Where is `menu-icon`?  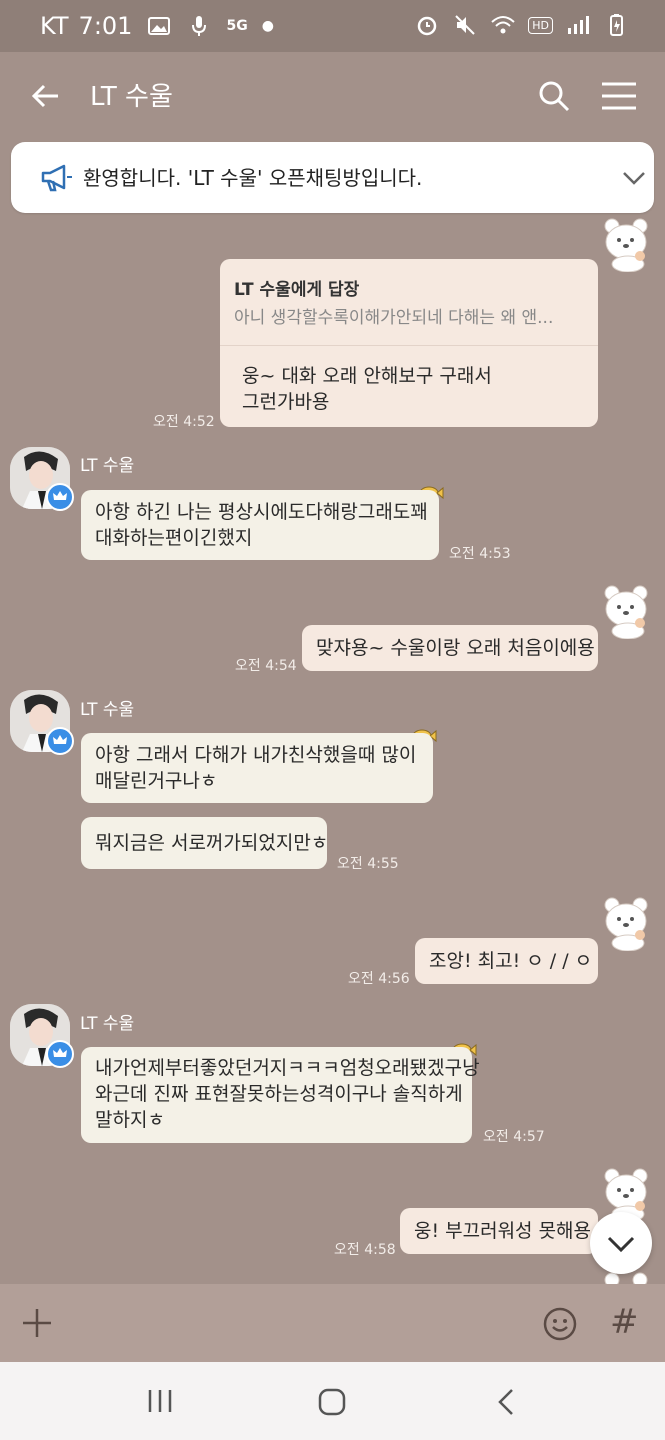
menu-icon is located at coordinates (619, 96).